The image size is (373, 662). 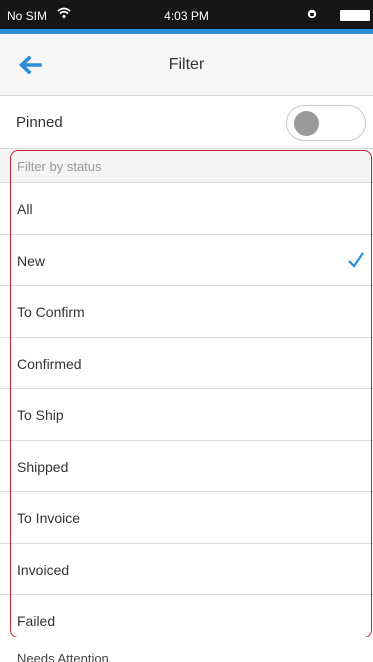 What do you see at coordinates (49, 518) in the screenshot?
I see `status-item-label: To Invoice` at bounding box center [49, 518].